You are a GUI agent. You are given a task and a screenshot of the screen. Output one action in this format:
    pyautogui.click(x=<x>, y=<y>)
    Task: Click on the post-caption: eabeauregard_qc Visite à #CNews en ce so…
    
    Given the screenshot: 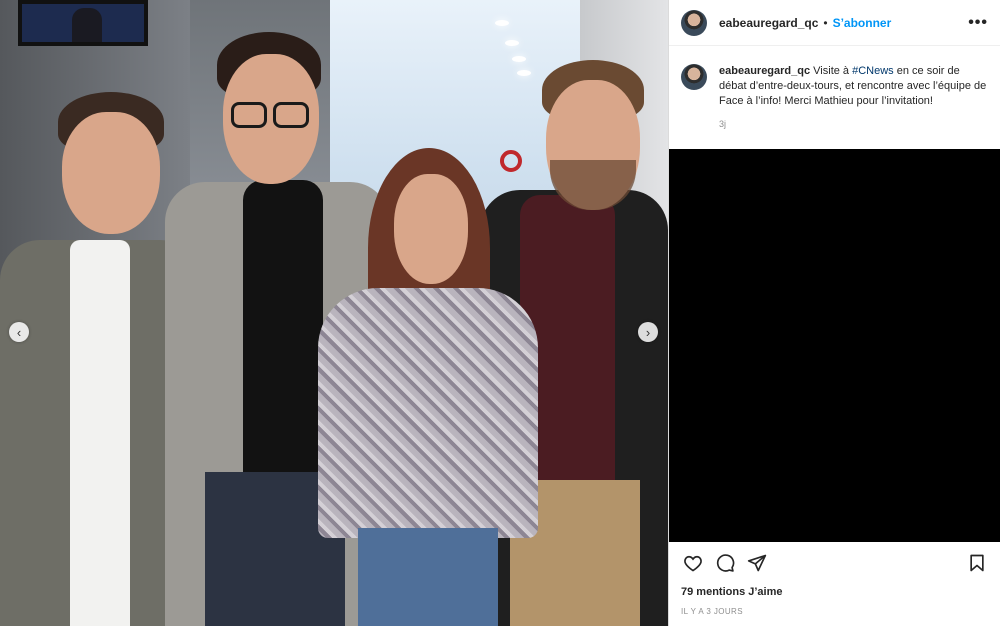 What is the action you would take?
    pyautogui.click(x=834, y=98)
    